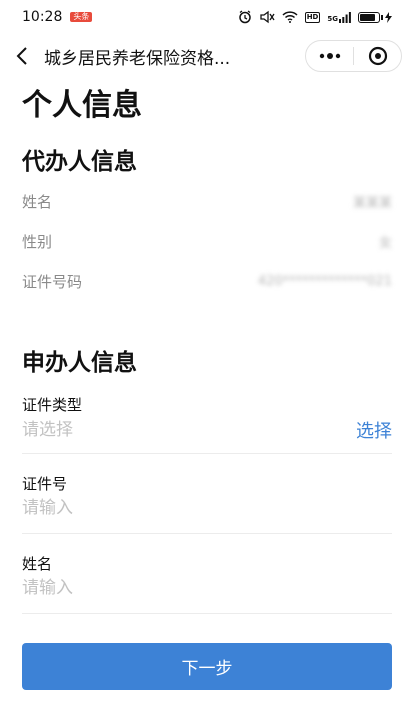 The width and height of the screenshot is (414, 728). I want to click on chevron-left-icon, so click(21, 56).